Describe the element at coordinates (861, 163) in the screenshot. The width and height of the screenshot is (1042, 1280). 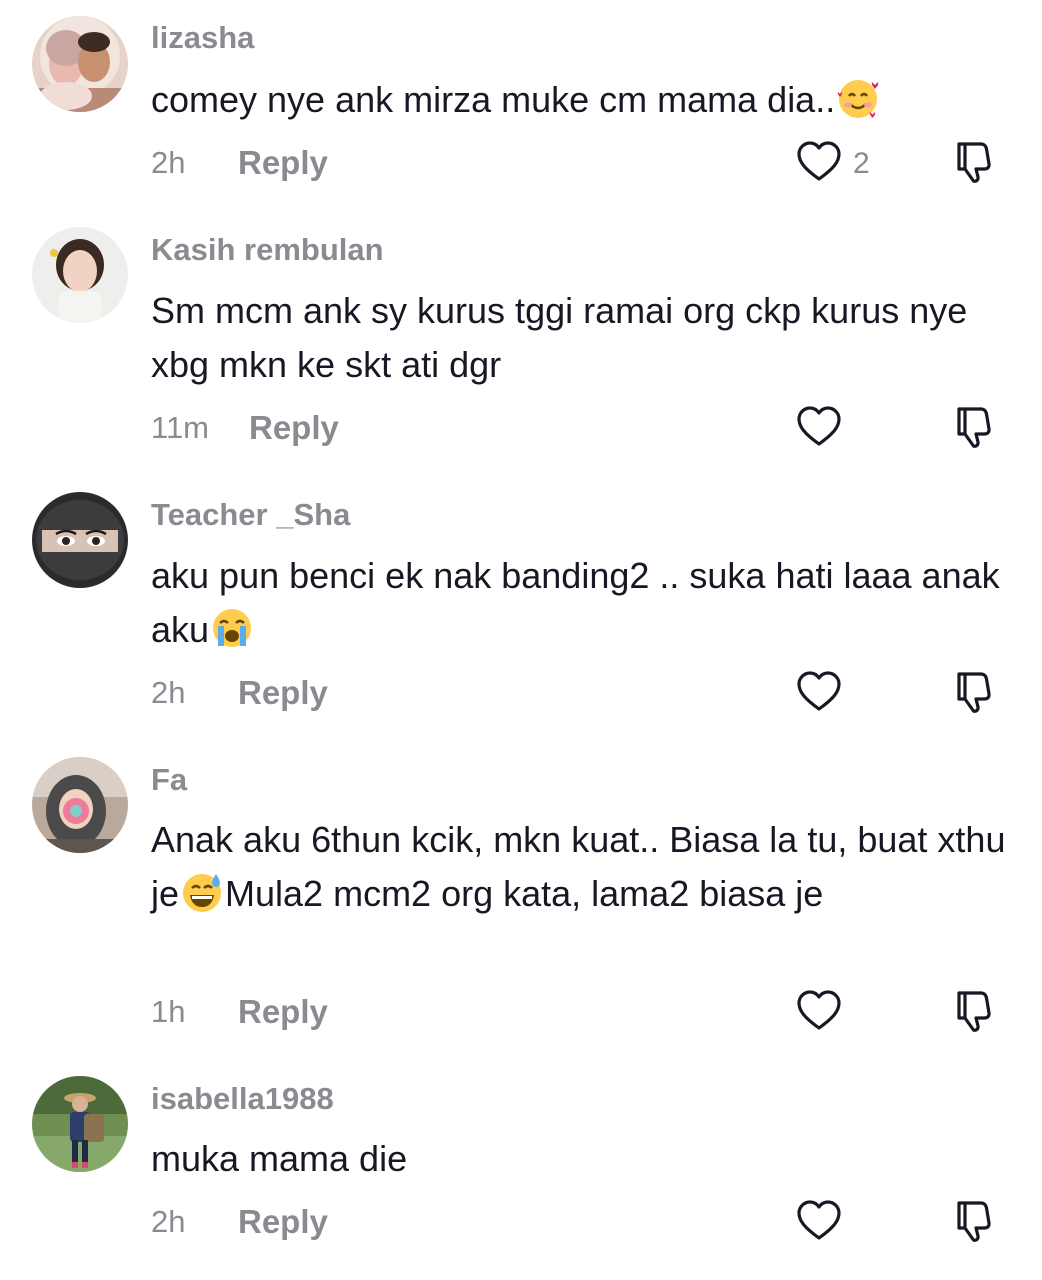
I see `like-count: 2` at that location.